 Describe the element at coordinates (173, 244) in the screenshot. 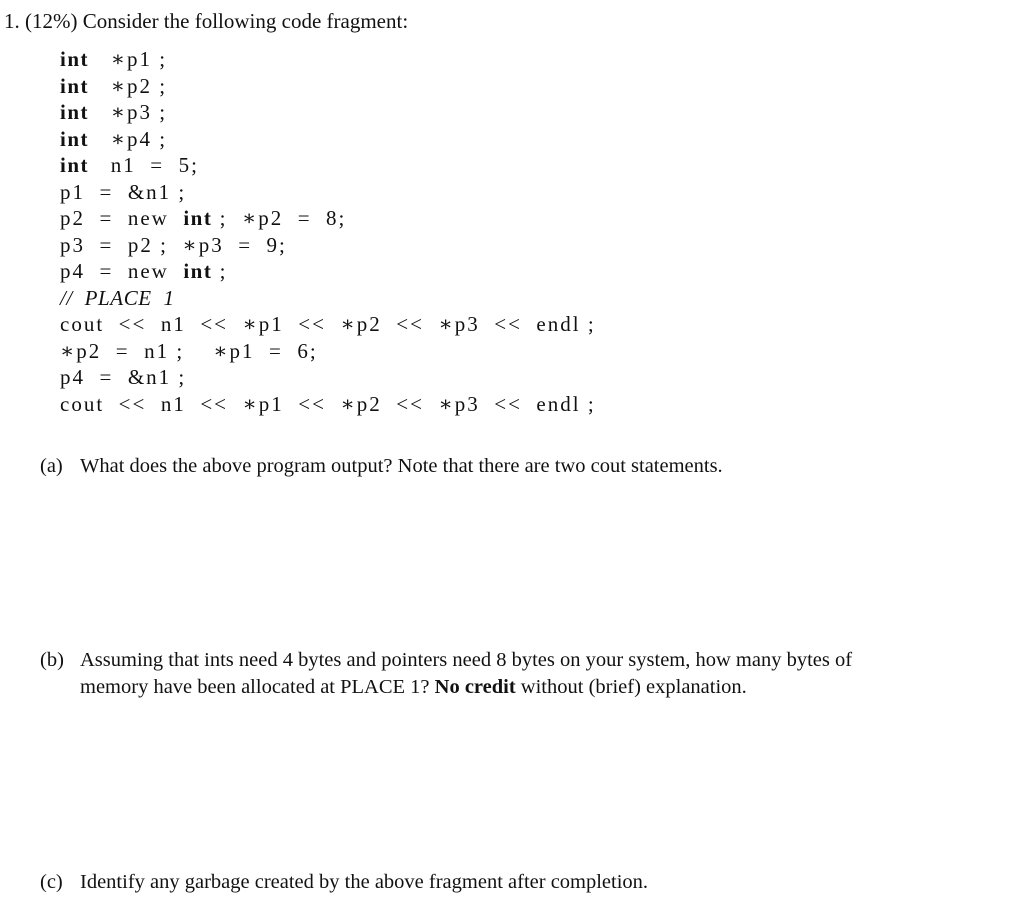

I see `code-text: p3 = p2 ; ∗p3 = 9;` at that location.